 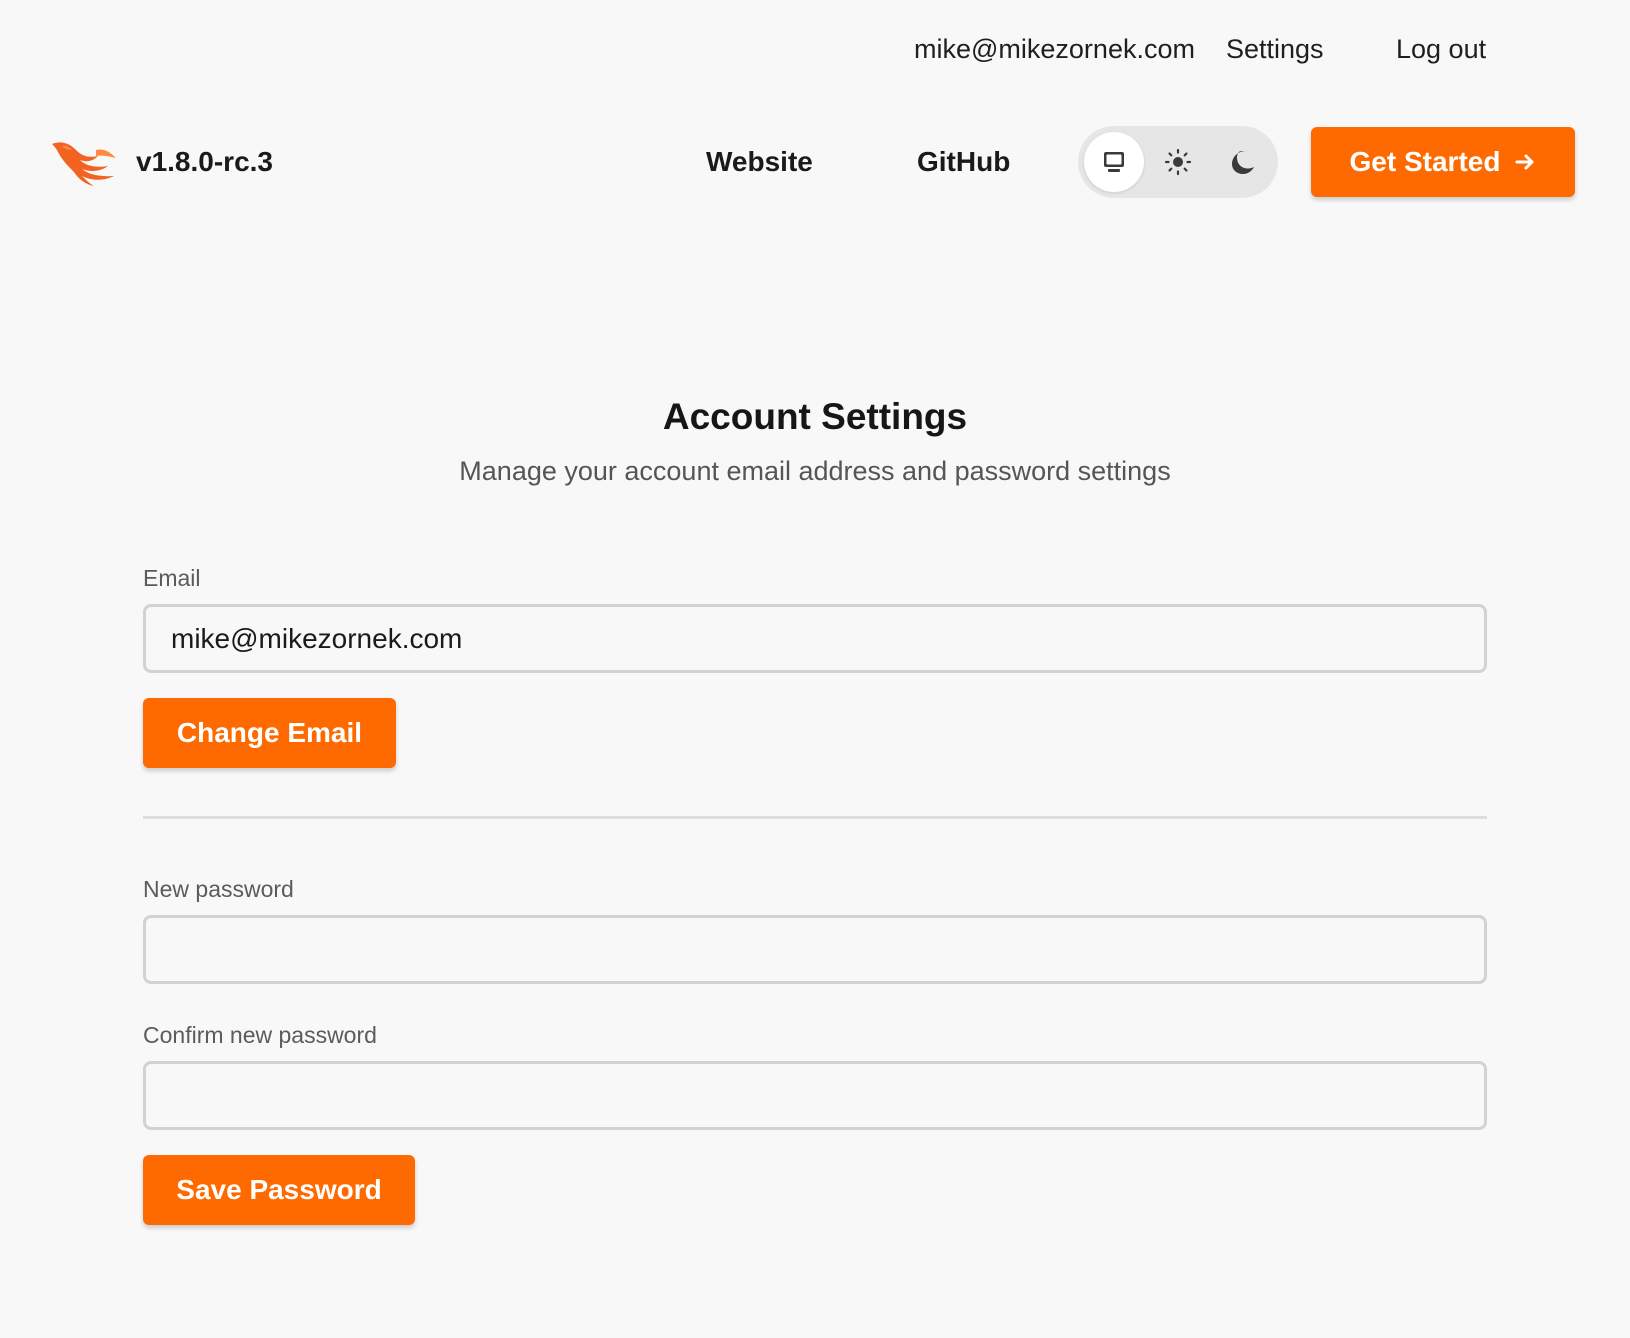 What do you see at coordinates (963, 162) in the screenshot?
I see `github-link: GitHub` at bounding box center [963, 162].